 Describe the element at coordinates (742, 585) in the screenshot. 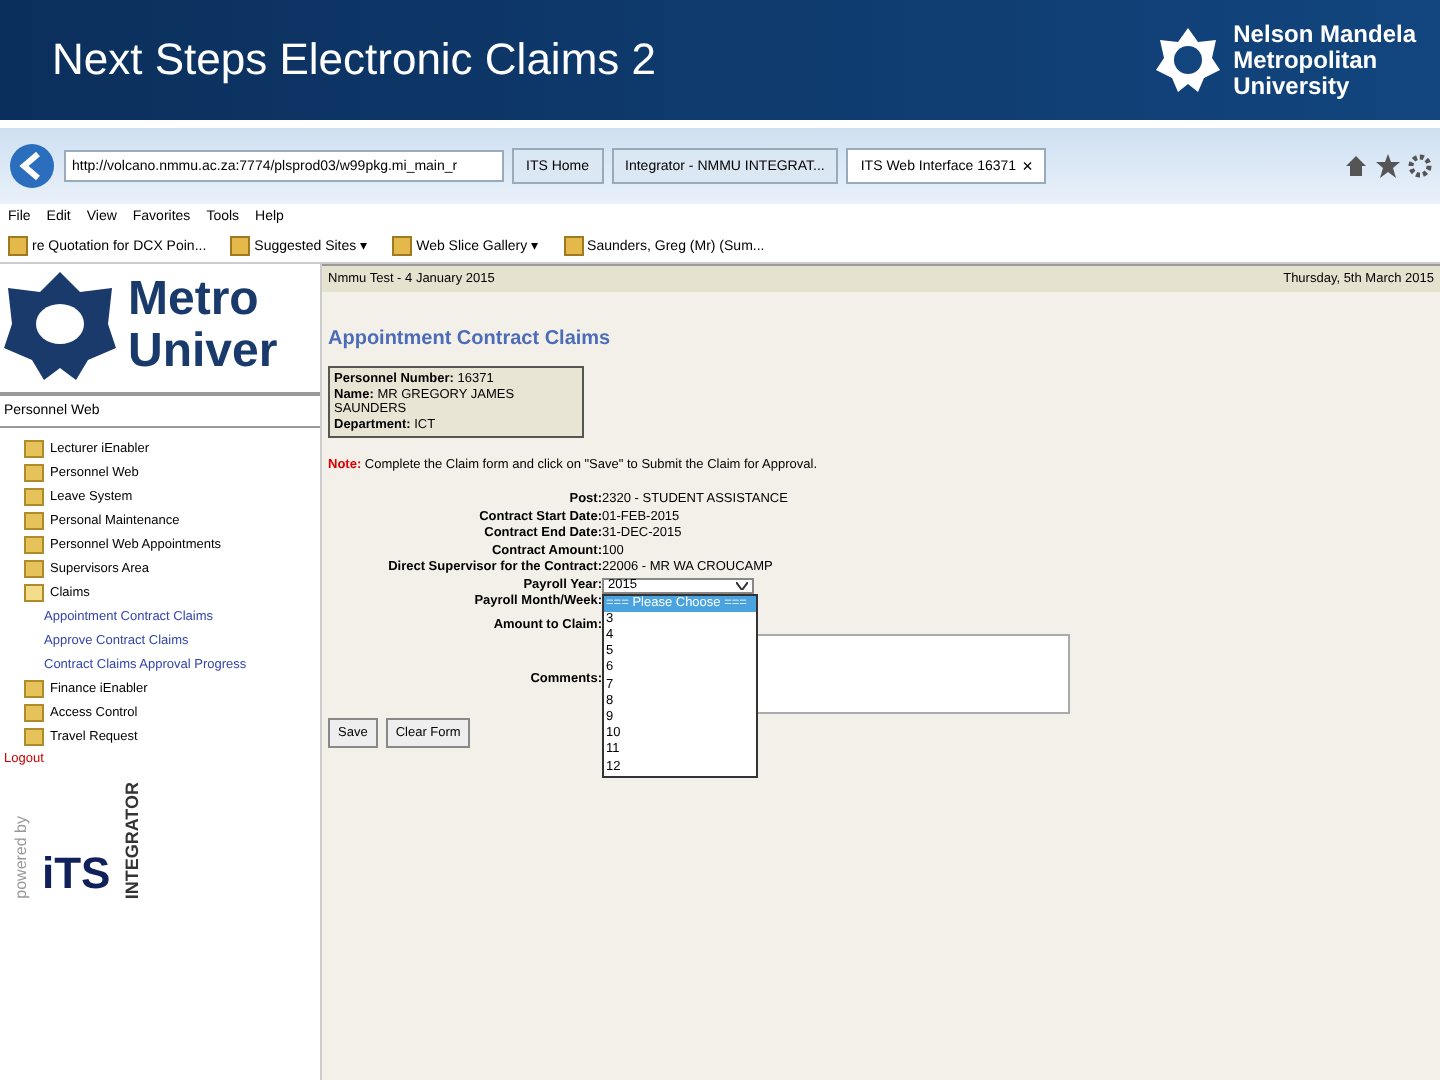

I see `caret-icon` at that location.